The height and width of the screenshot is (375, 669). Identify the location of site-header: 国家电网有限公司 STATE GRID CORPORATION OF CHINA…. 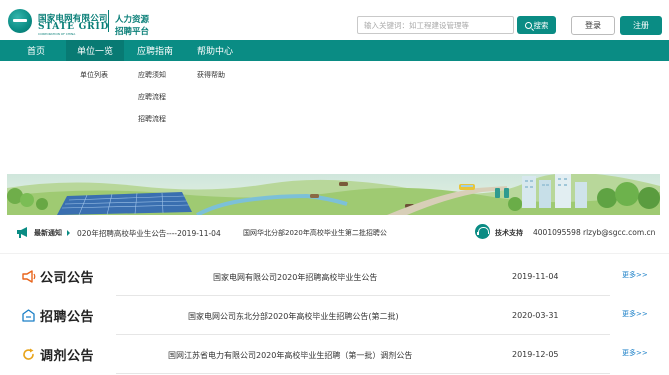
(334, 20).